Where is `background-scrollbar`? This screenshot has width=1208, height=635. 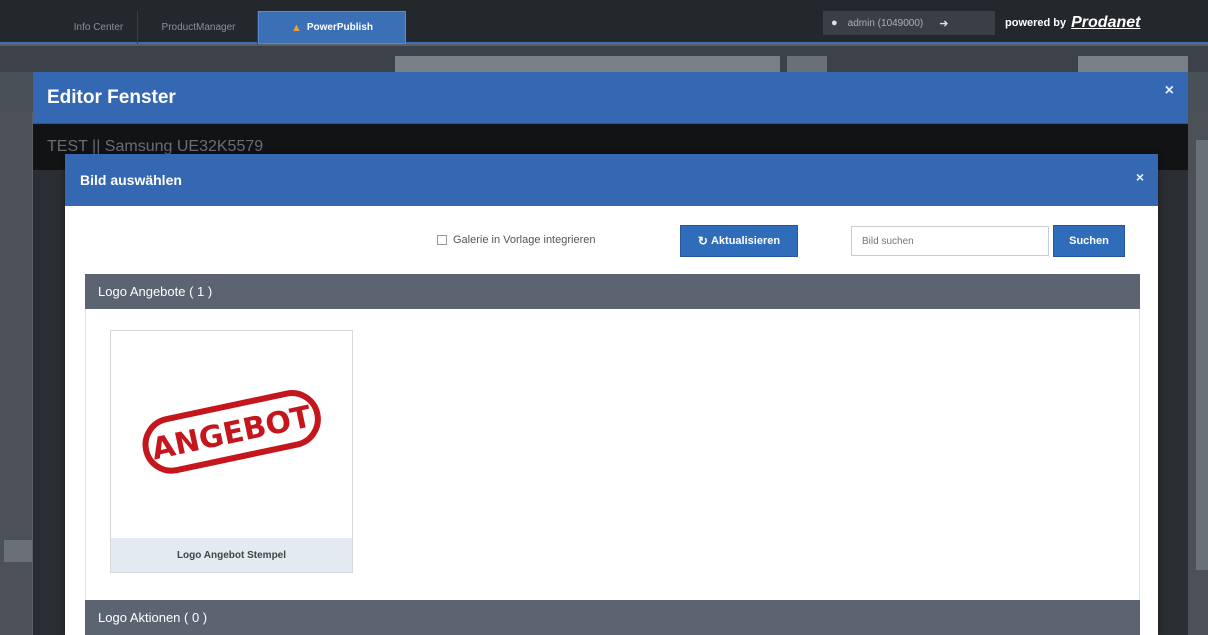 background-scrollbar is located at coordinates (1202, 355).